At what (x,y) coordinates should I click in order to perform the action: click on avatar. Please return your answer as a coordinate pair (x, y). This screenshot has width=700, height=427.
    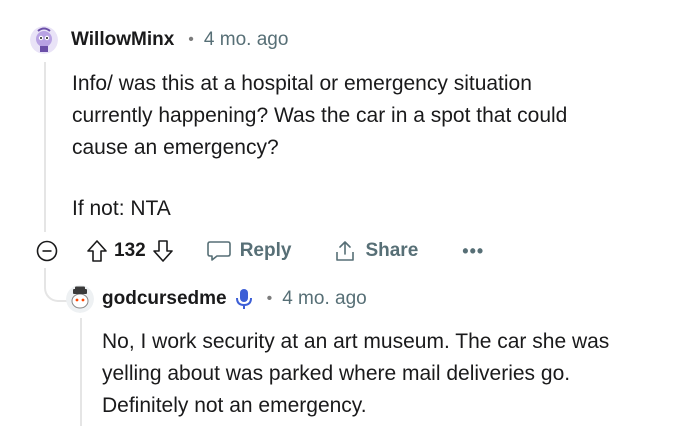
    Looking at the image, I should click on (44, 40).